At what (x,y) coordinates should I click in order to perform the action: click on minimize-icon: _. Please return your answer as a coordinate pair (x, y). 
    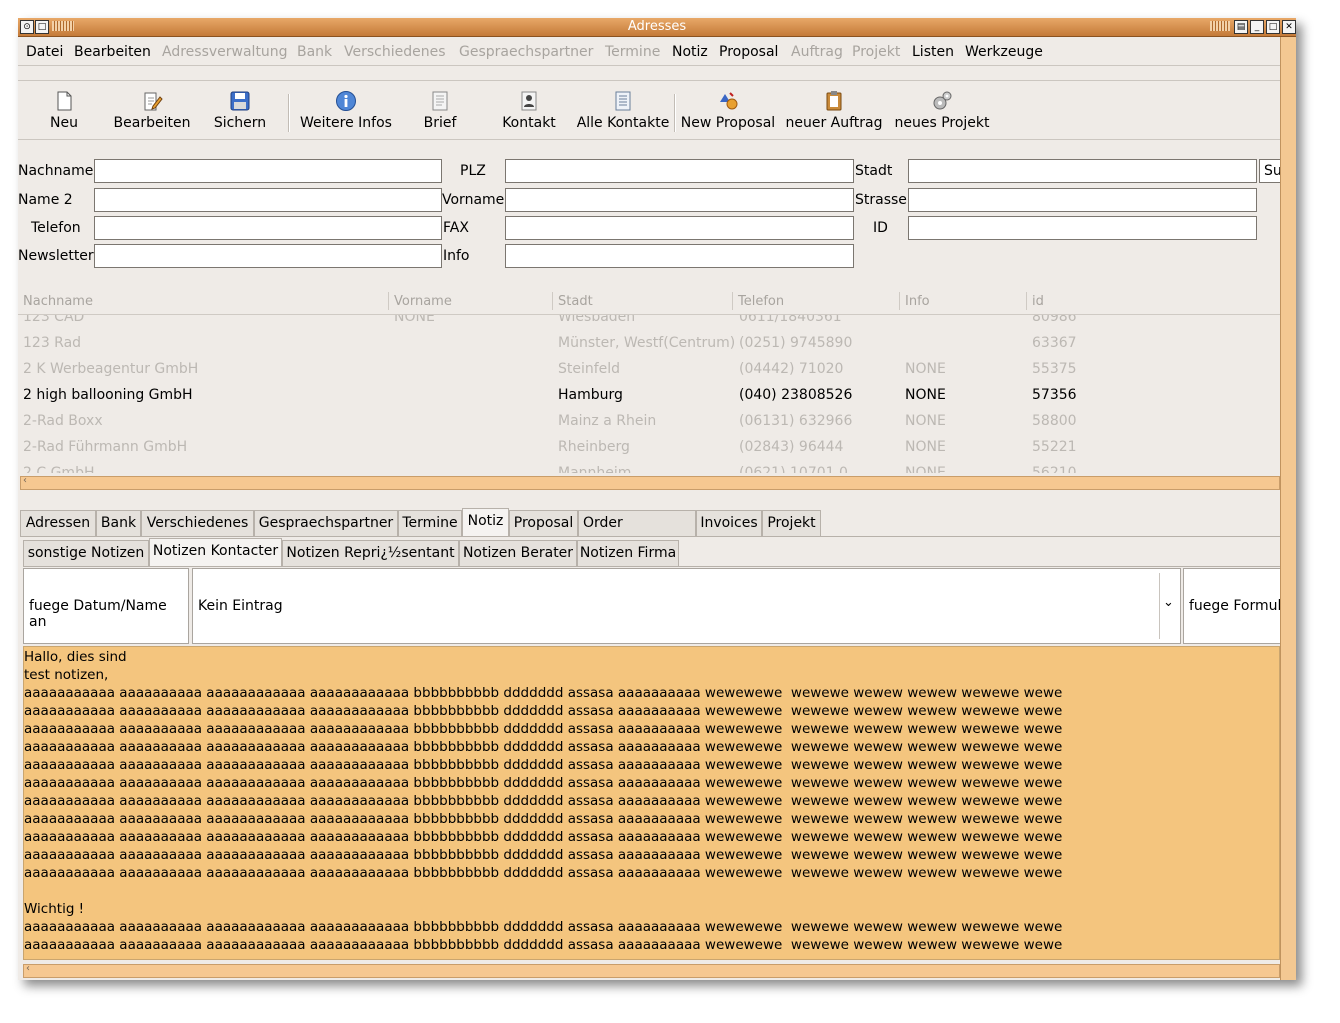
    Looking at the image, I should click on (1257, 27).